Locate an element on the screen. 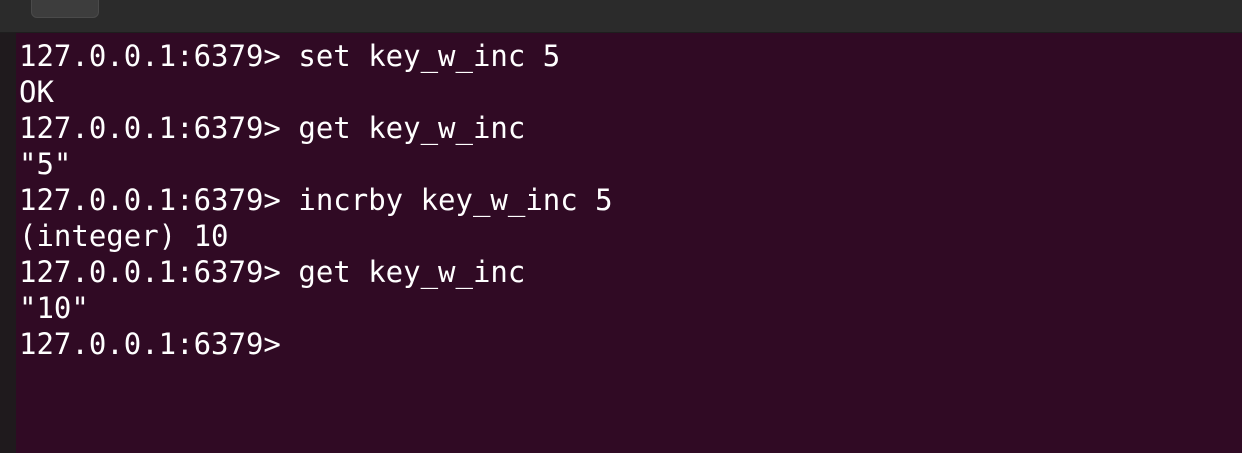 Image resolution: width=1242 pixels, height=453 pixels. terminal-line-1: 127.0.0.1:6379> set key_w_inc 5 is located at coordinates (630, 56).